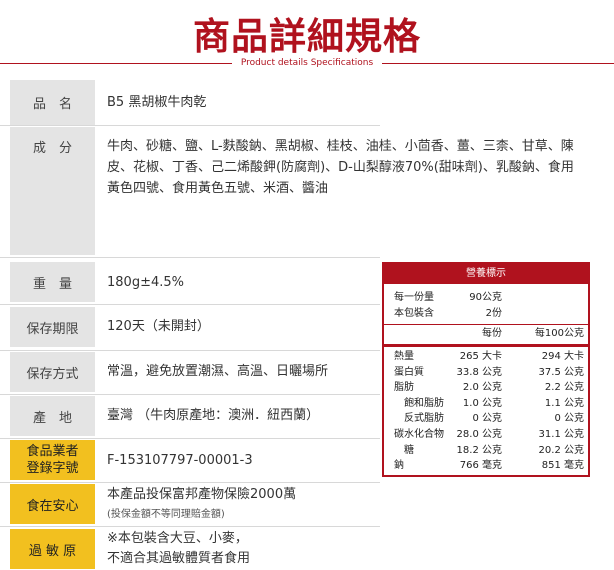  I want to click on storage-value: 常溫，避免放置潮濕、高溫、日曬場所, so click(218, 371).